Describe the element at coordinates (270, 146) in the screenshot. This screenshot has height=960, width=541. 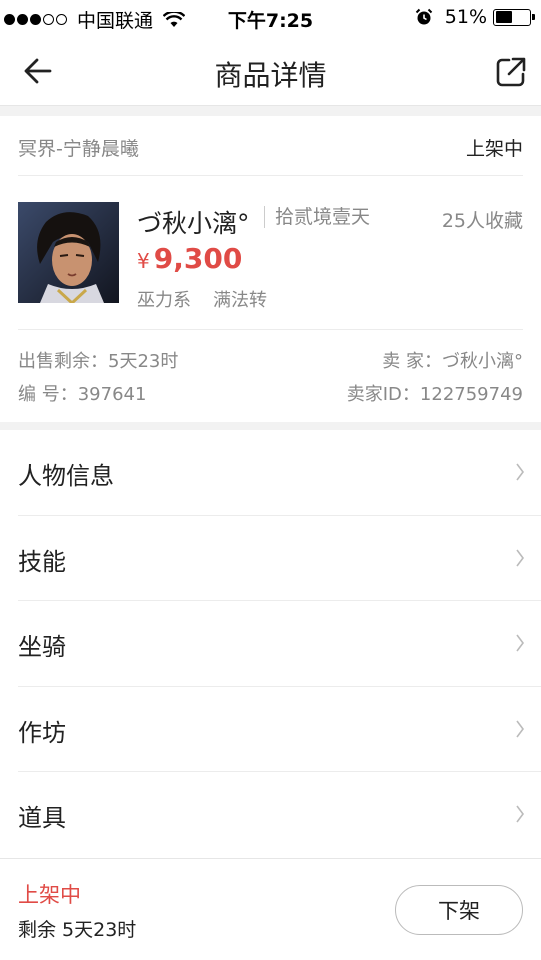
I see `card-header: 冥界-宁静晨曦 上架中` at that location.